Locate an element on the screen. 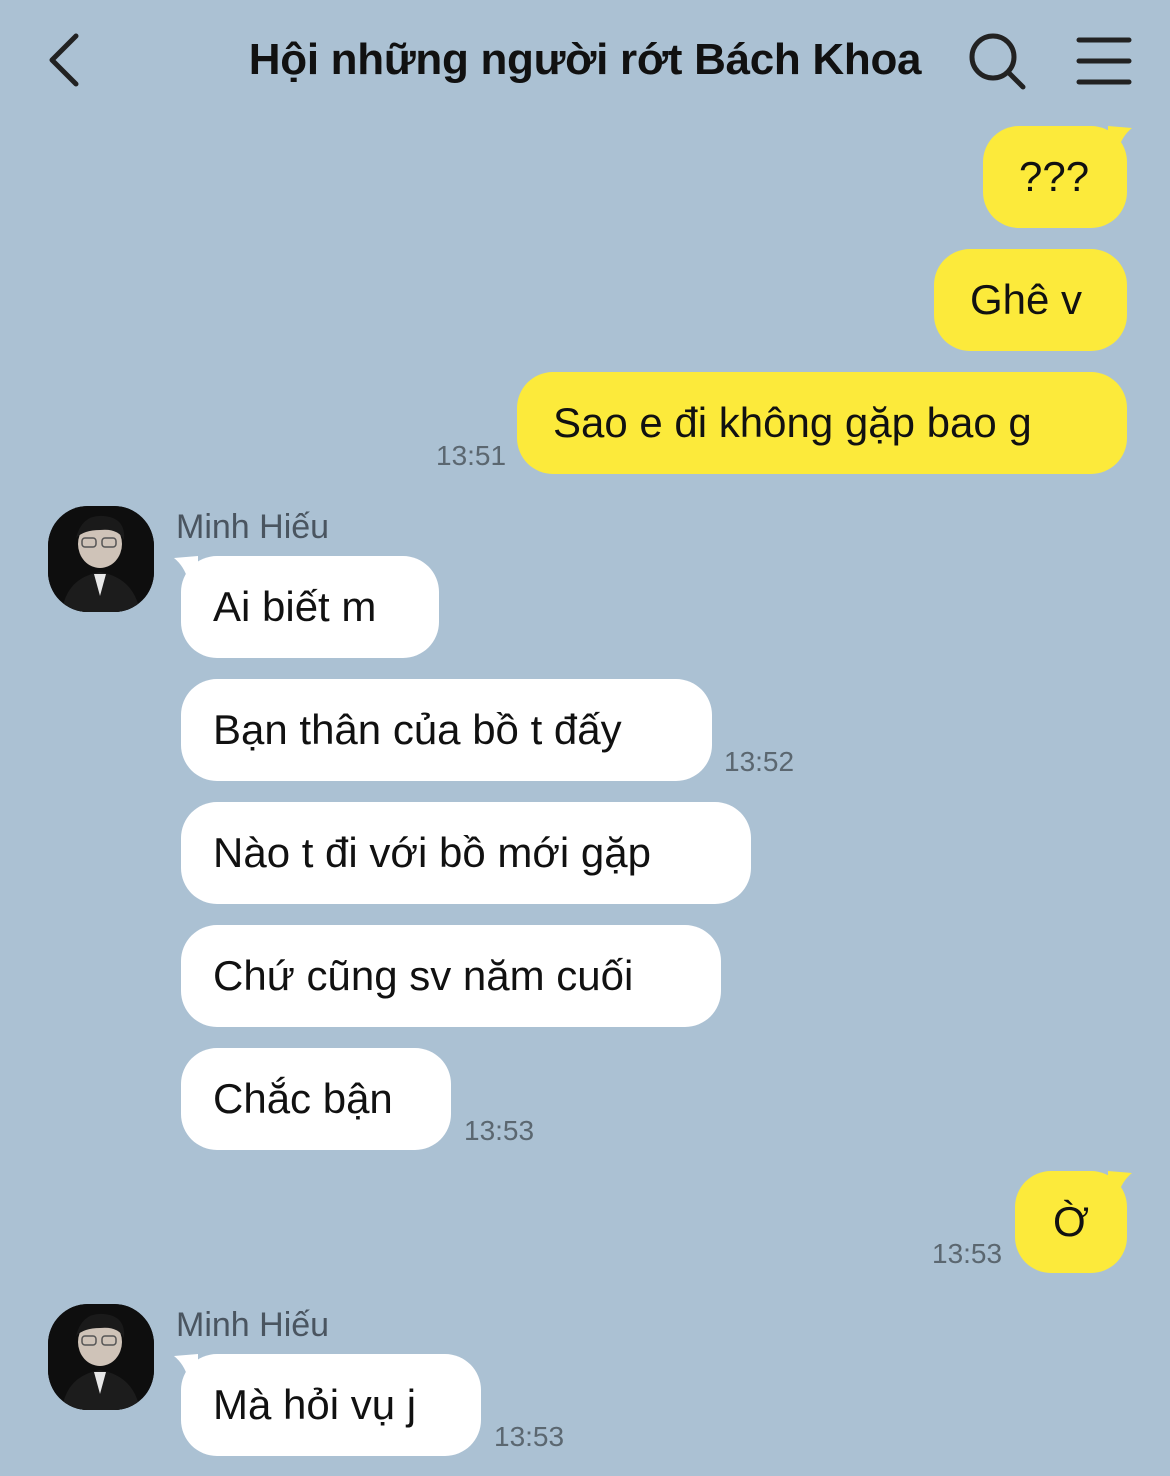 The height and width of the screenshot is (1476, 1170). chat-title: Hội những người rớt Bách Khoa is located at coordinates (585, 59).